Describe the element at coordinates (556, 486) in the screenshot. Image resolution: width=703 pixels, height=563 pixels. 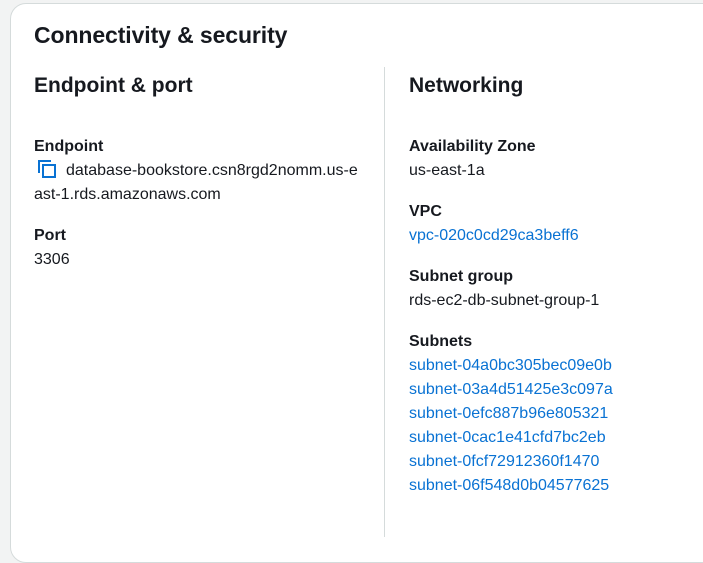
I see `subnet-link: subnet-06f548d0b04577625` at that location.